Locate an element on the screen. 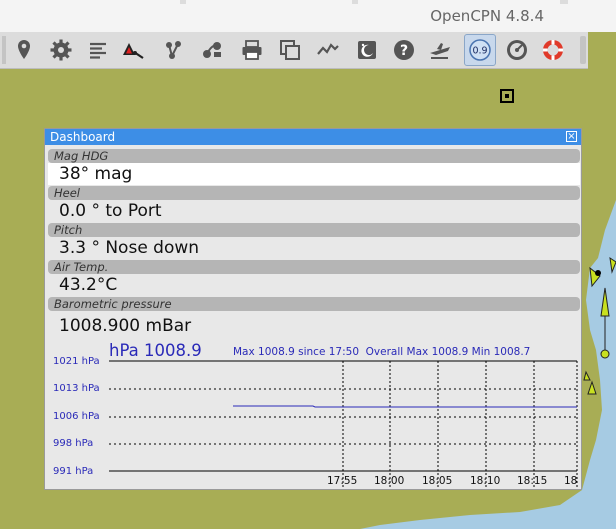 The height and width of the screenshot is (529, 616). x-tick-label: 18:05 is located at coordinates (437, 481).